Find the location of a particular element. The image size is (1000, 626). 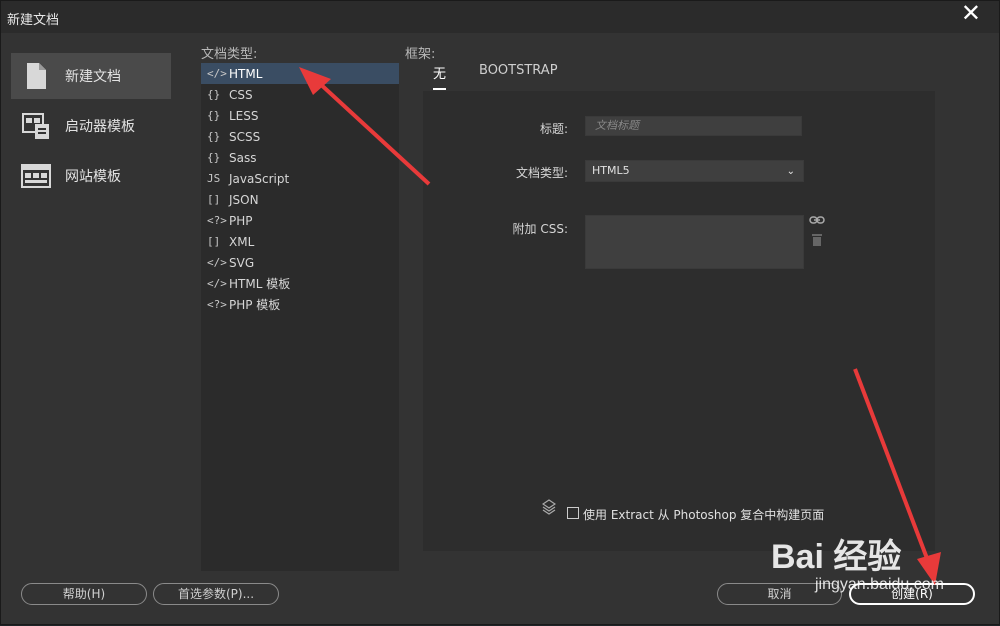

category-panel: 新建文档 启动器模板 网站模板 is located at coordinates (93, 128).